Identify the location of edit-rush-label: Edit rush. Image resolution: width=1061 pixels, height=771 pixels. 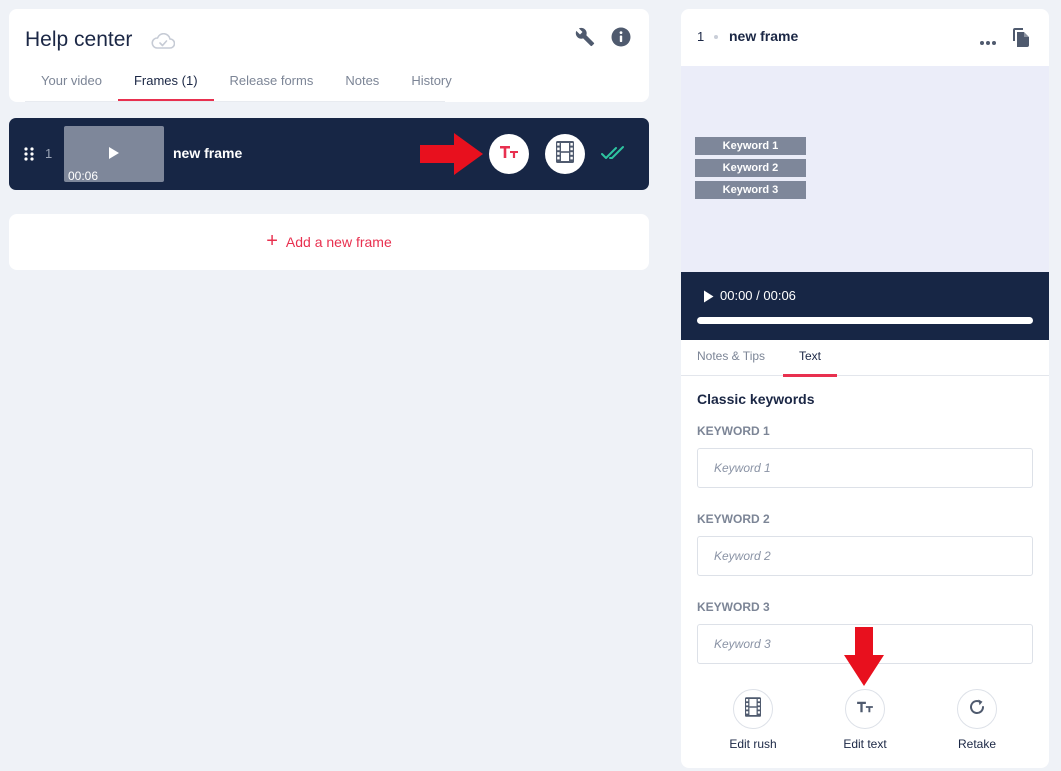
(753, 744).